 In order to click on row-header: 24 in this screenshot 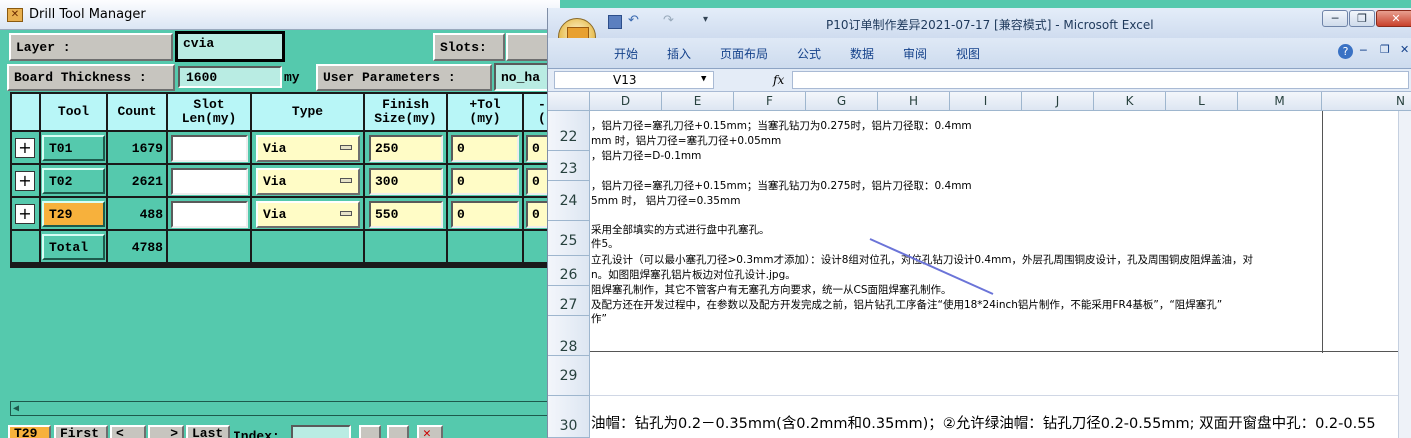, I will do `click(569, 201)`.